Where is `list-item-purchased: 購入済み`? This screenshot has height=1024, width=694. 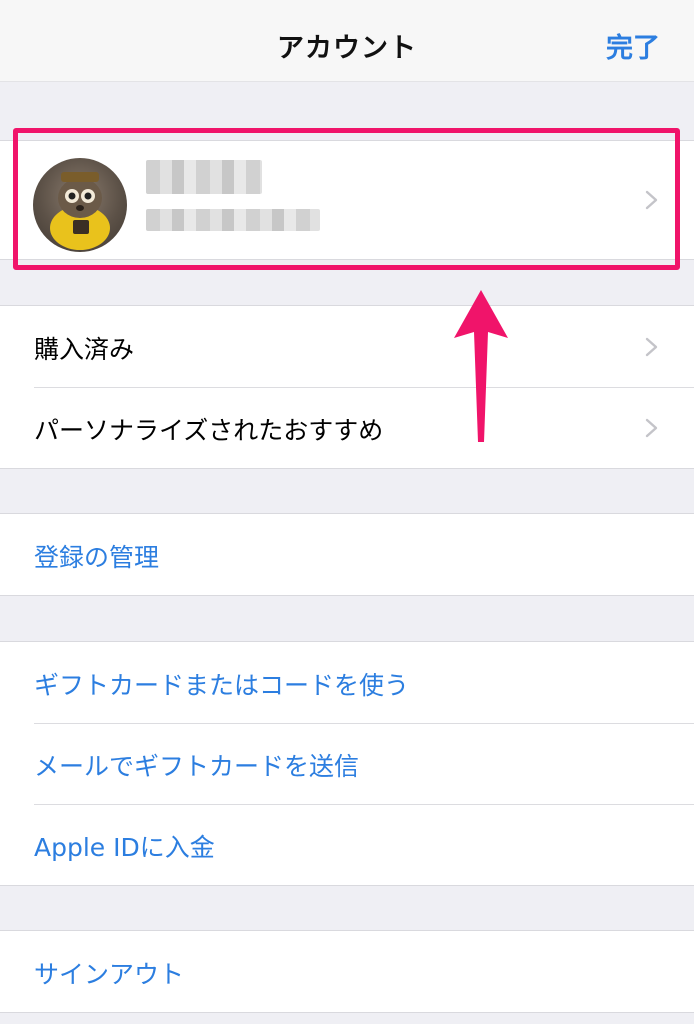 list-item-purchased: 購入済み is located at coordinates (347, 346).